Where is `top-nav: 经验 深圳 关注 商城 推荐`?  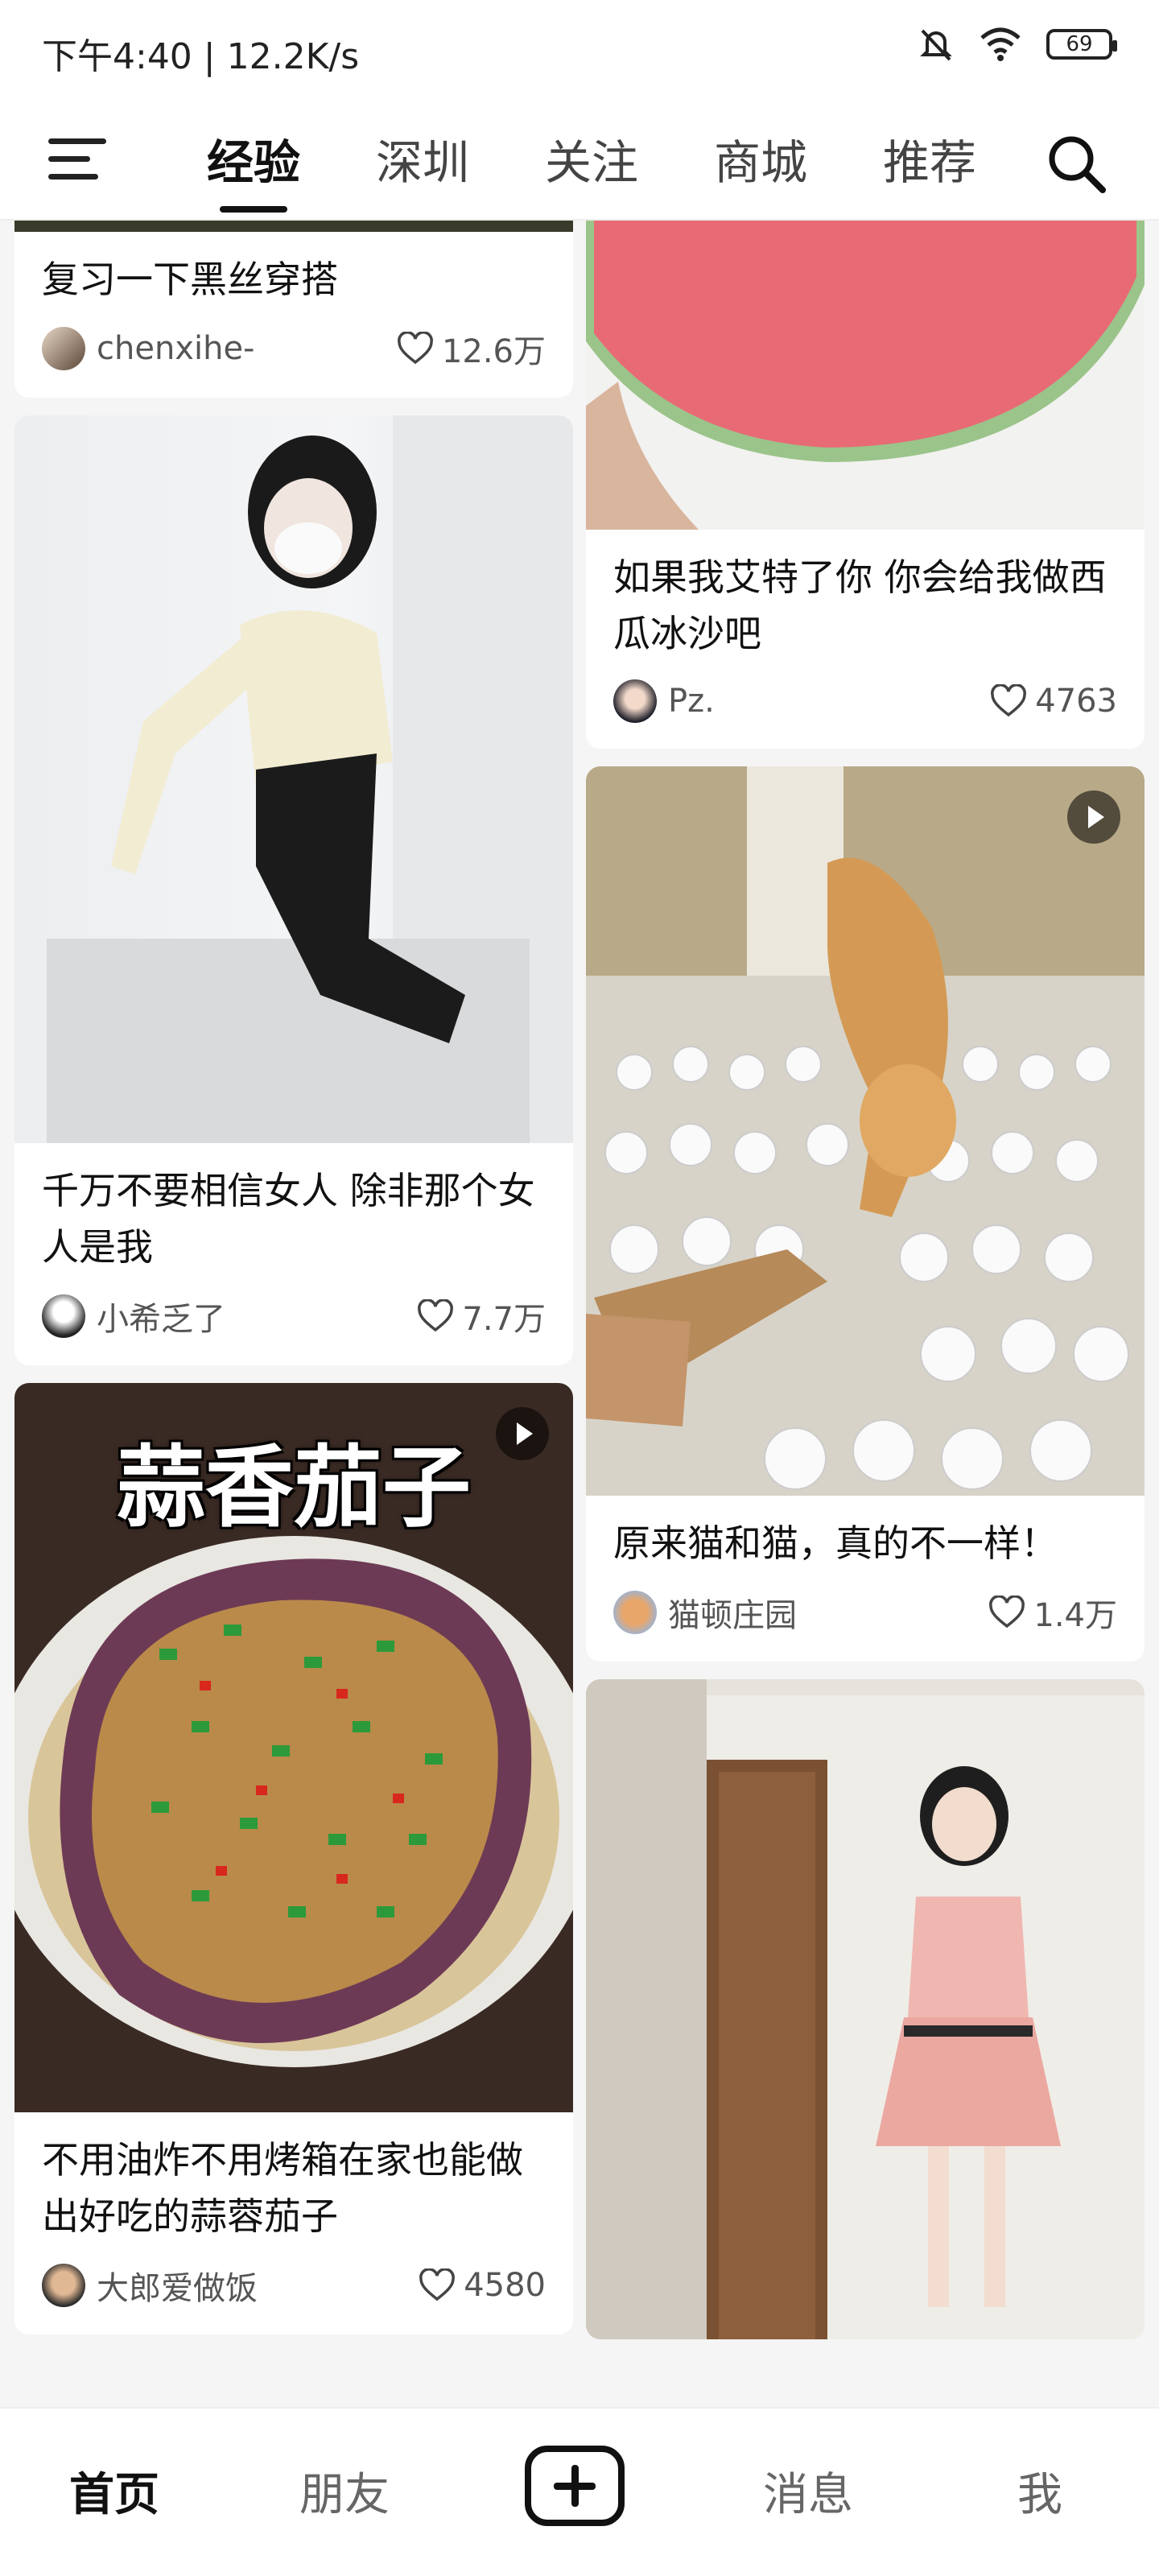 top-nav: 经验 深圳 关注 商城 推荐 is located at coordinates (579, 160).